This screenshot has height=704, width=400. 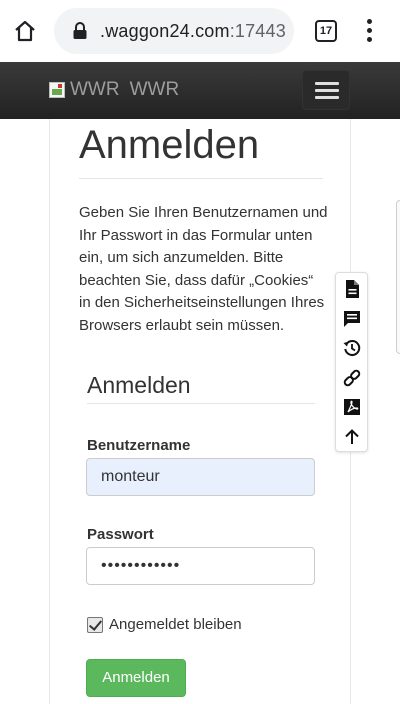 What do you see at coordinates (58, 90) in the screenshot?
I see `broken-image-icon` at bounding box center [58, 90].